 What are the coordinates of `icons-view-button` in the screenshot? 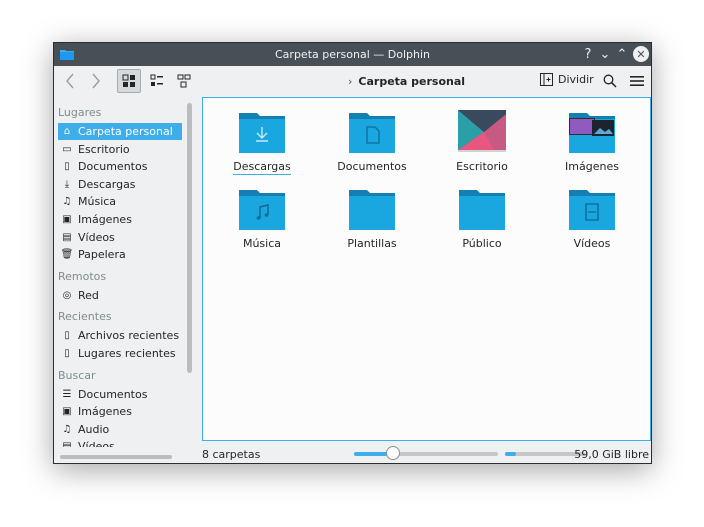 It's located at (129, 81).